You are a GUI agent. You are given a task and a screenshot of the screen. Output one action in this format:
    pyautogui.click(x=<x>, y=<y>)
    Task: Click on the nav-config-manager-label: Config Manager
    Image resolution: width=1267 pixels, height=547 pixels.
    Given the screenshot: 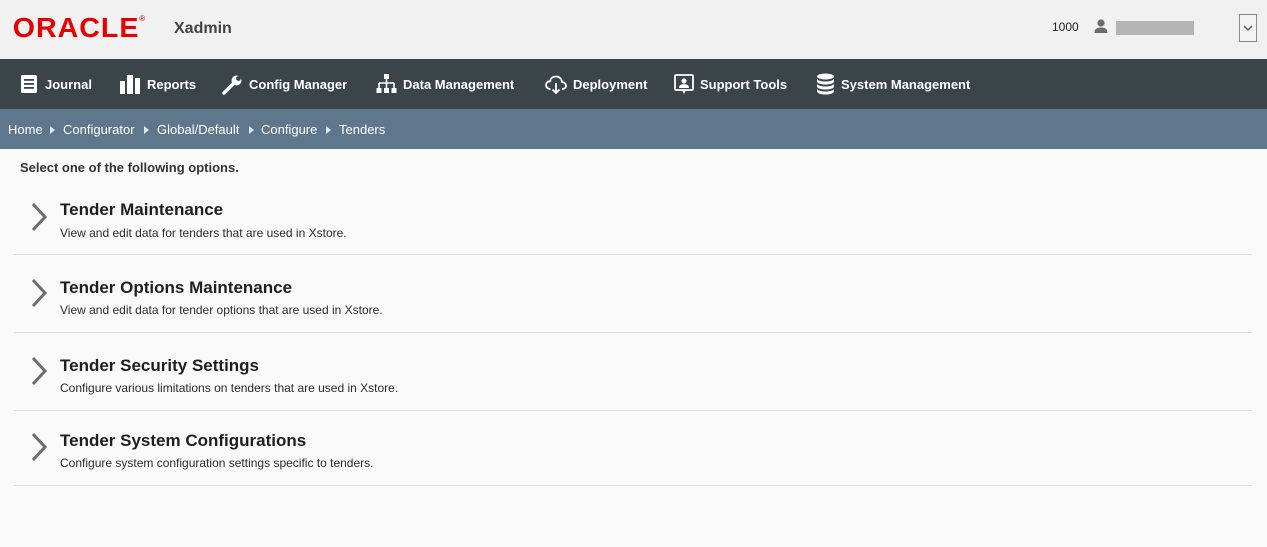 What is the action you would take?
    pyautogui.click(x=298, y=84)
    